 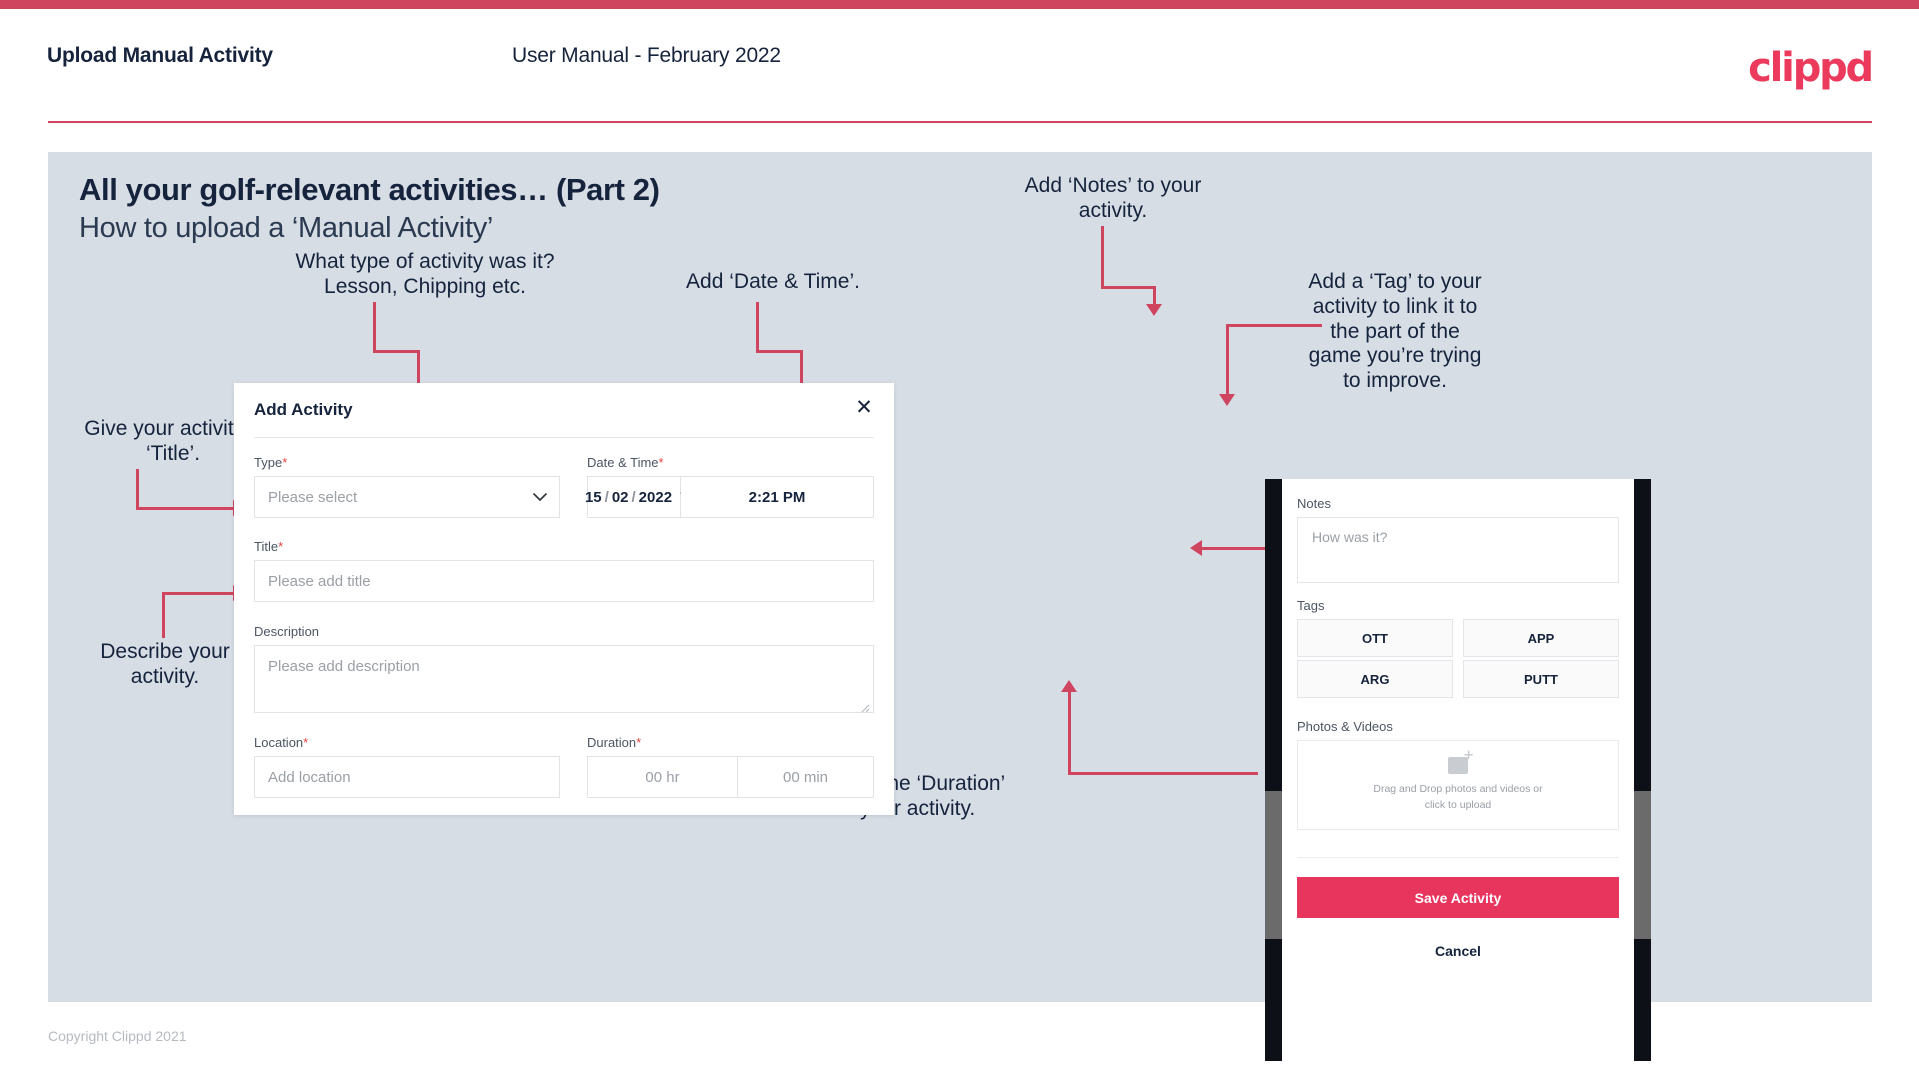 What do you see at coordinates (564, 581) in the screenshot?
I see `title-input: Please add title` at bounding box center [564, 581].